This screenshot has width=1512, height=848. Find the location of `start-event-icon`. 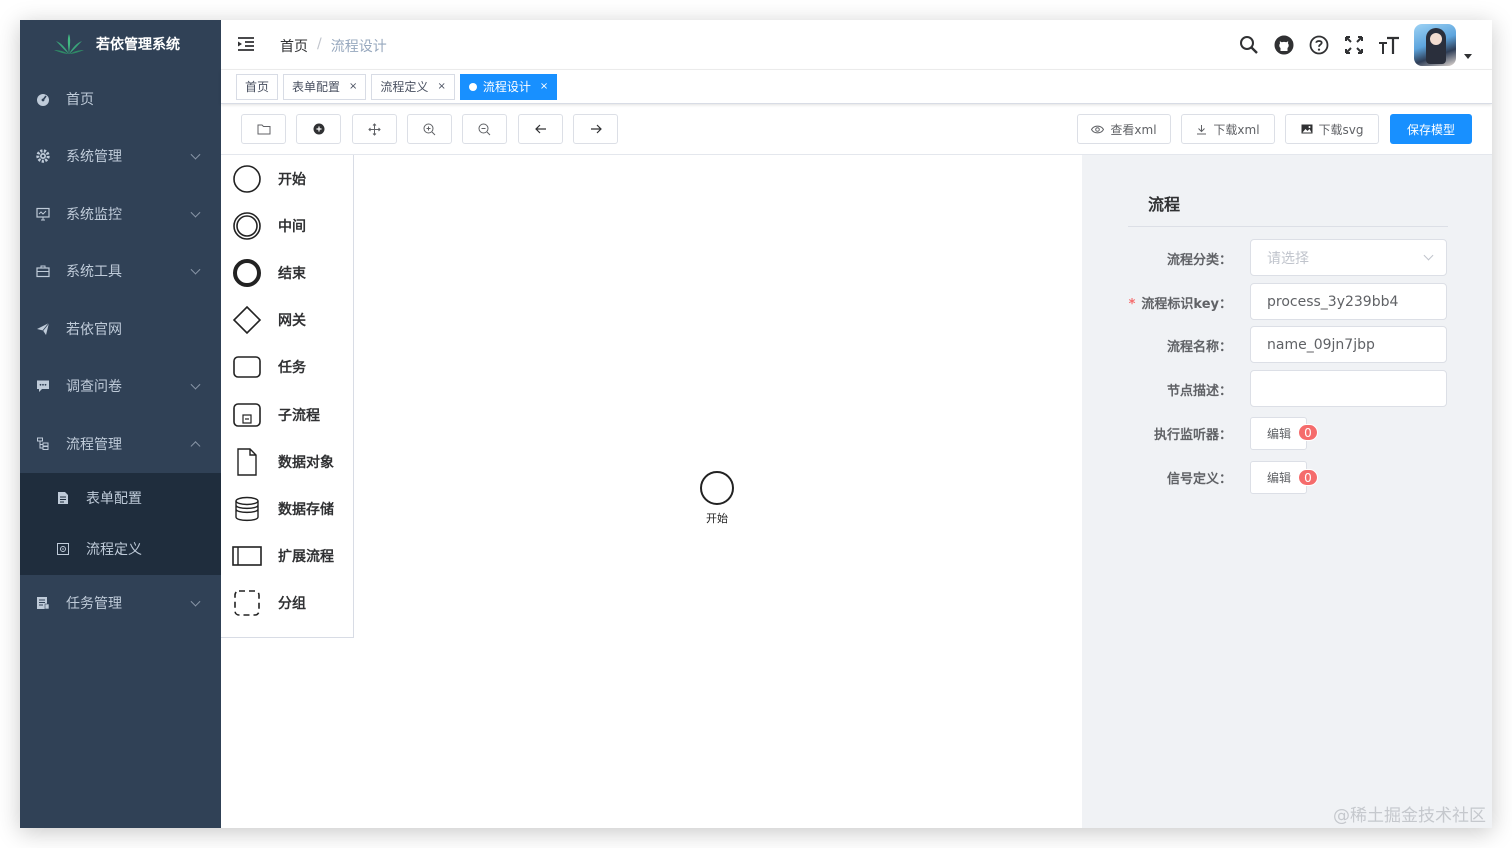

start-event-icon is located at coordinates (247, 179).